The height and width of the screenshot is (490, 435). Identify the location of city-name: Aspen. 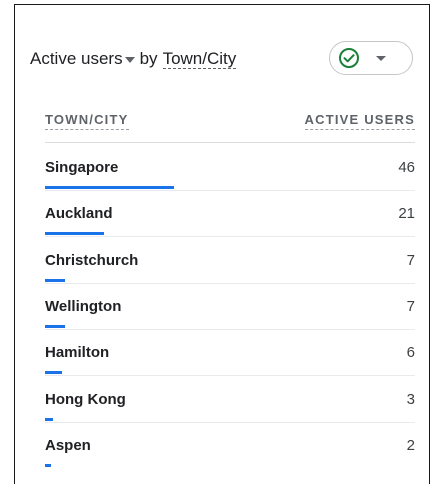
(68, 445).